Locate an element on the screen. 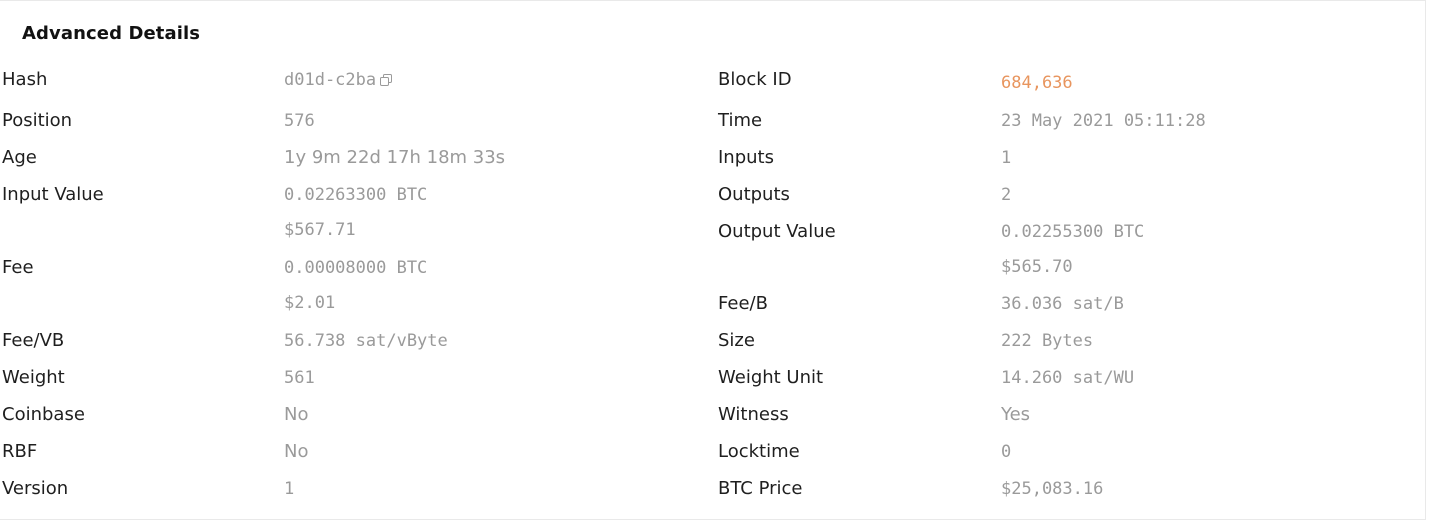  detail-label: Position is located at coordinates (37, 120).